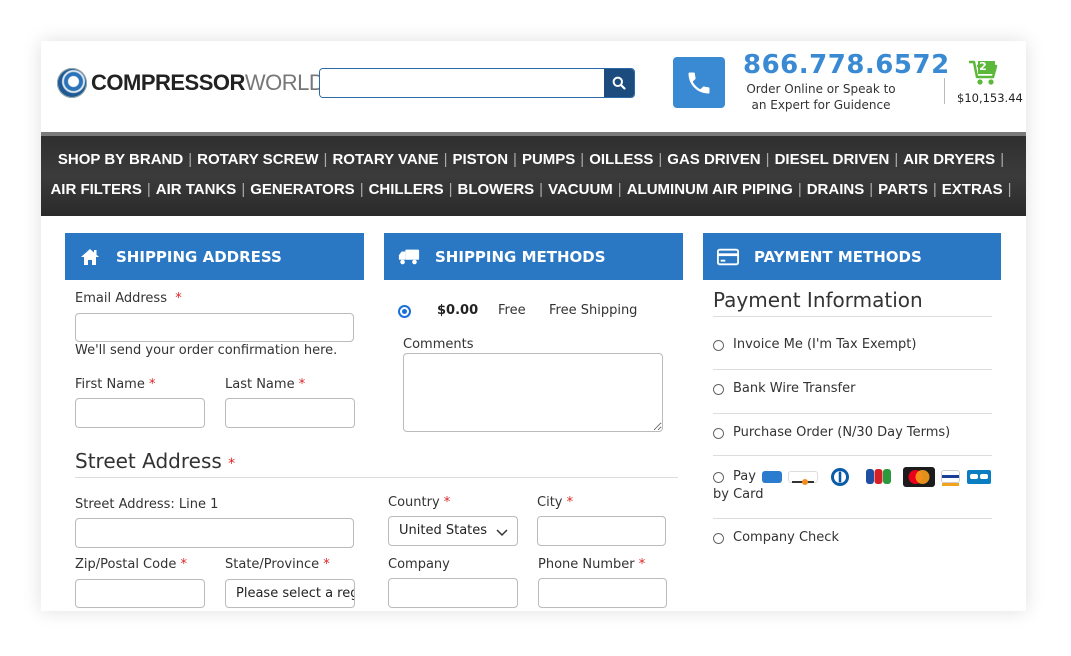 This screenshot has width=1071, height=656. I want to click on shipping-methods-header: SHIPPING METHODS, so click(533, 256).